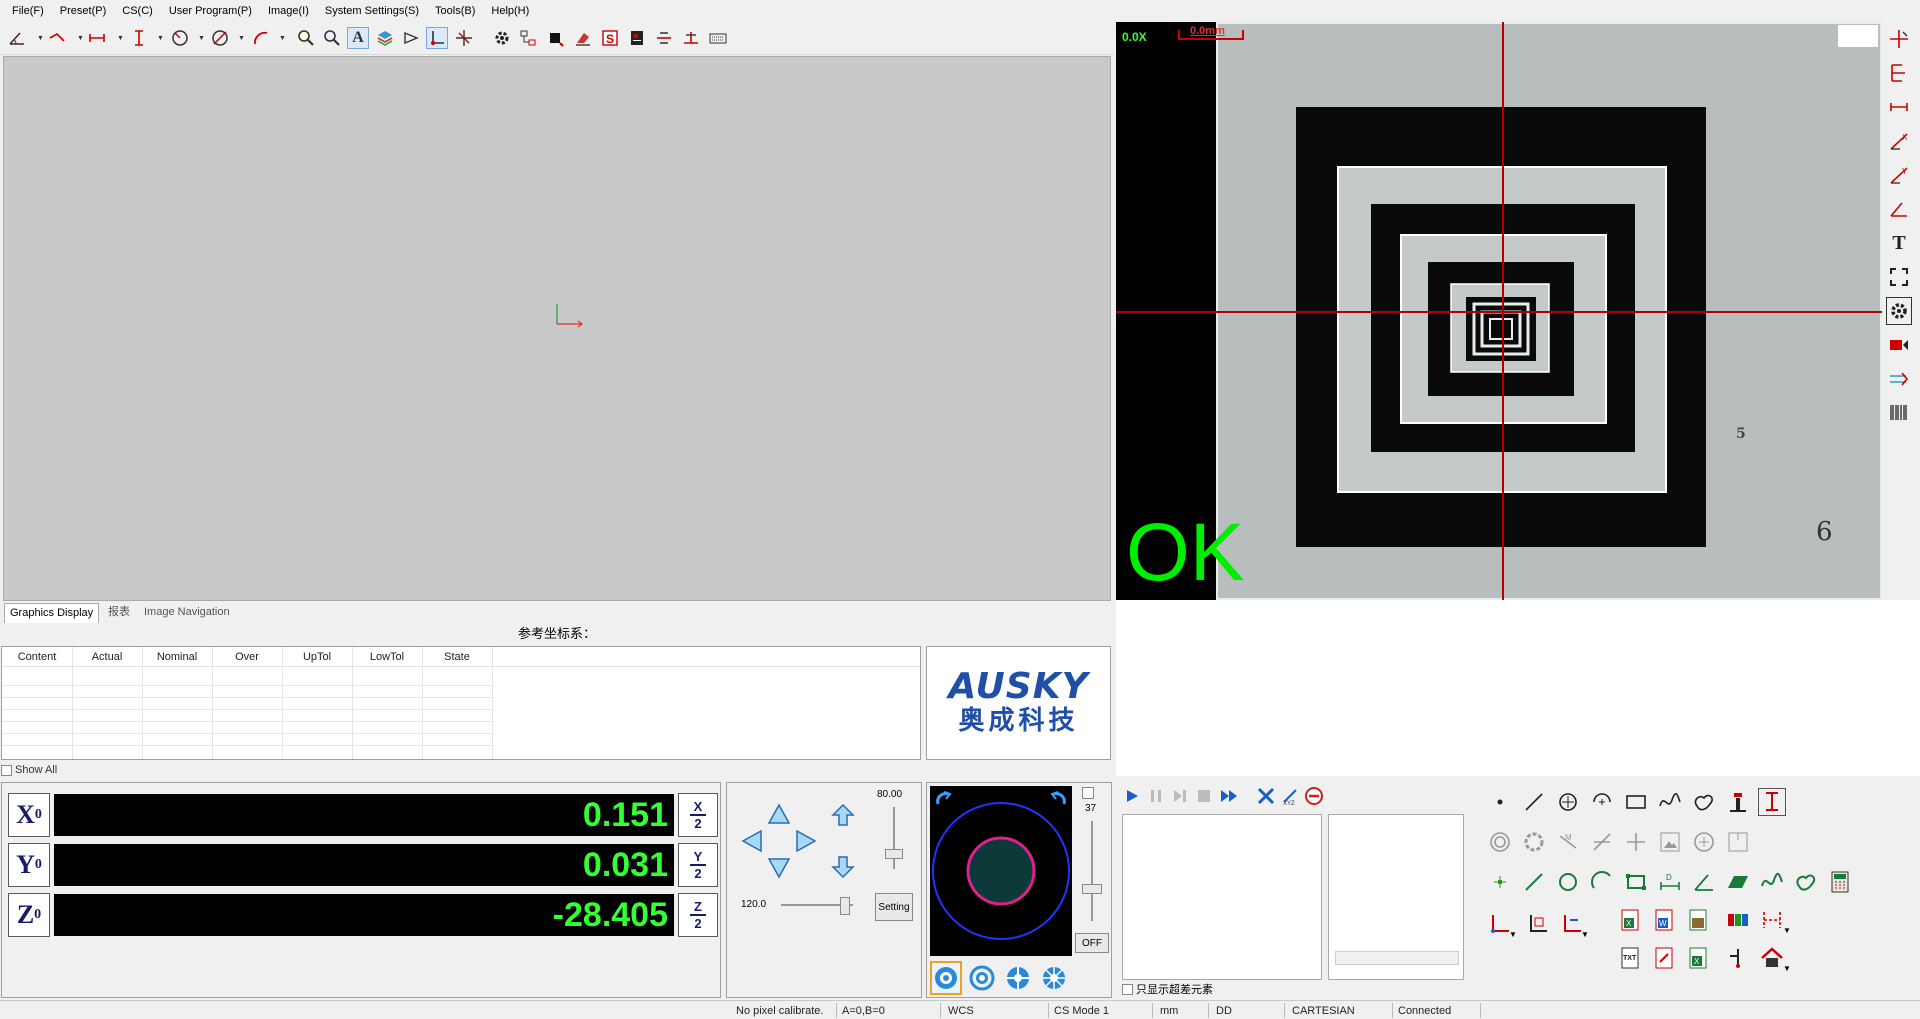 The image size is (1920, 1019). I want to click on arrow-down-icon, so click(779, 868).